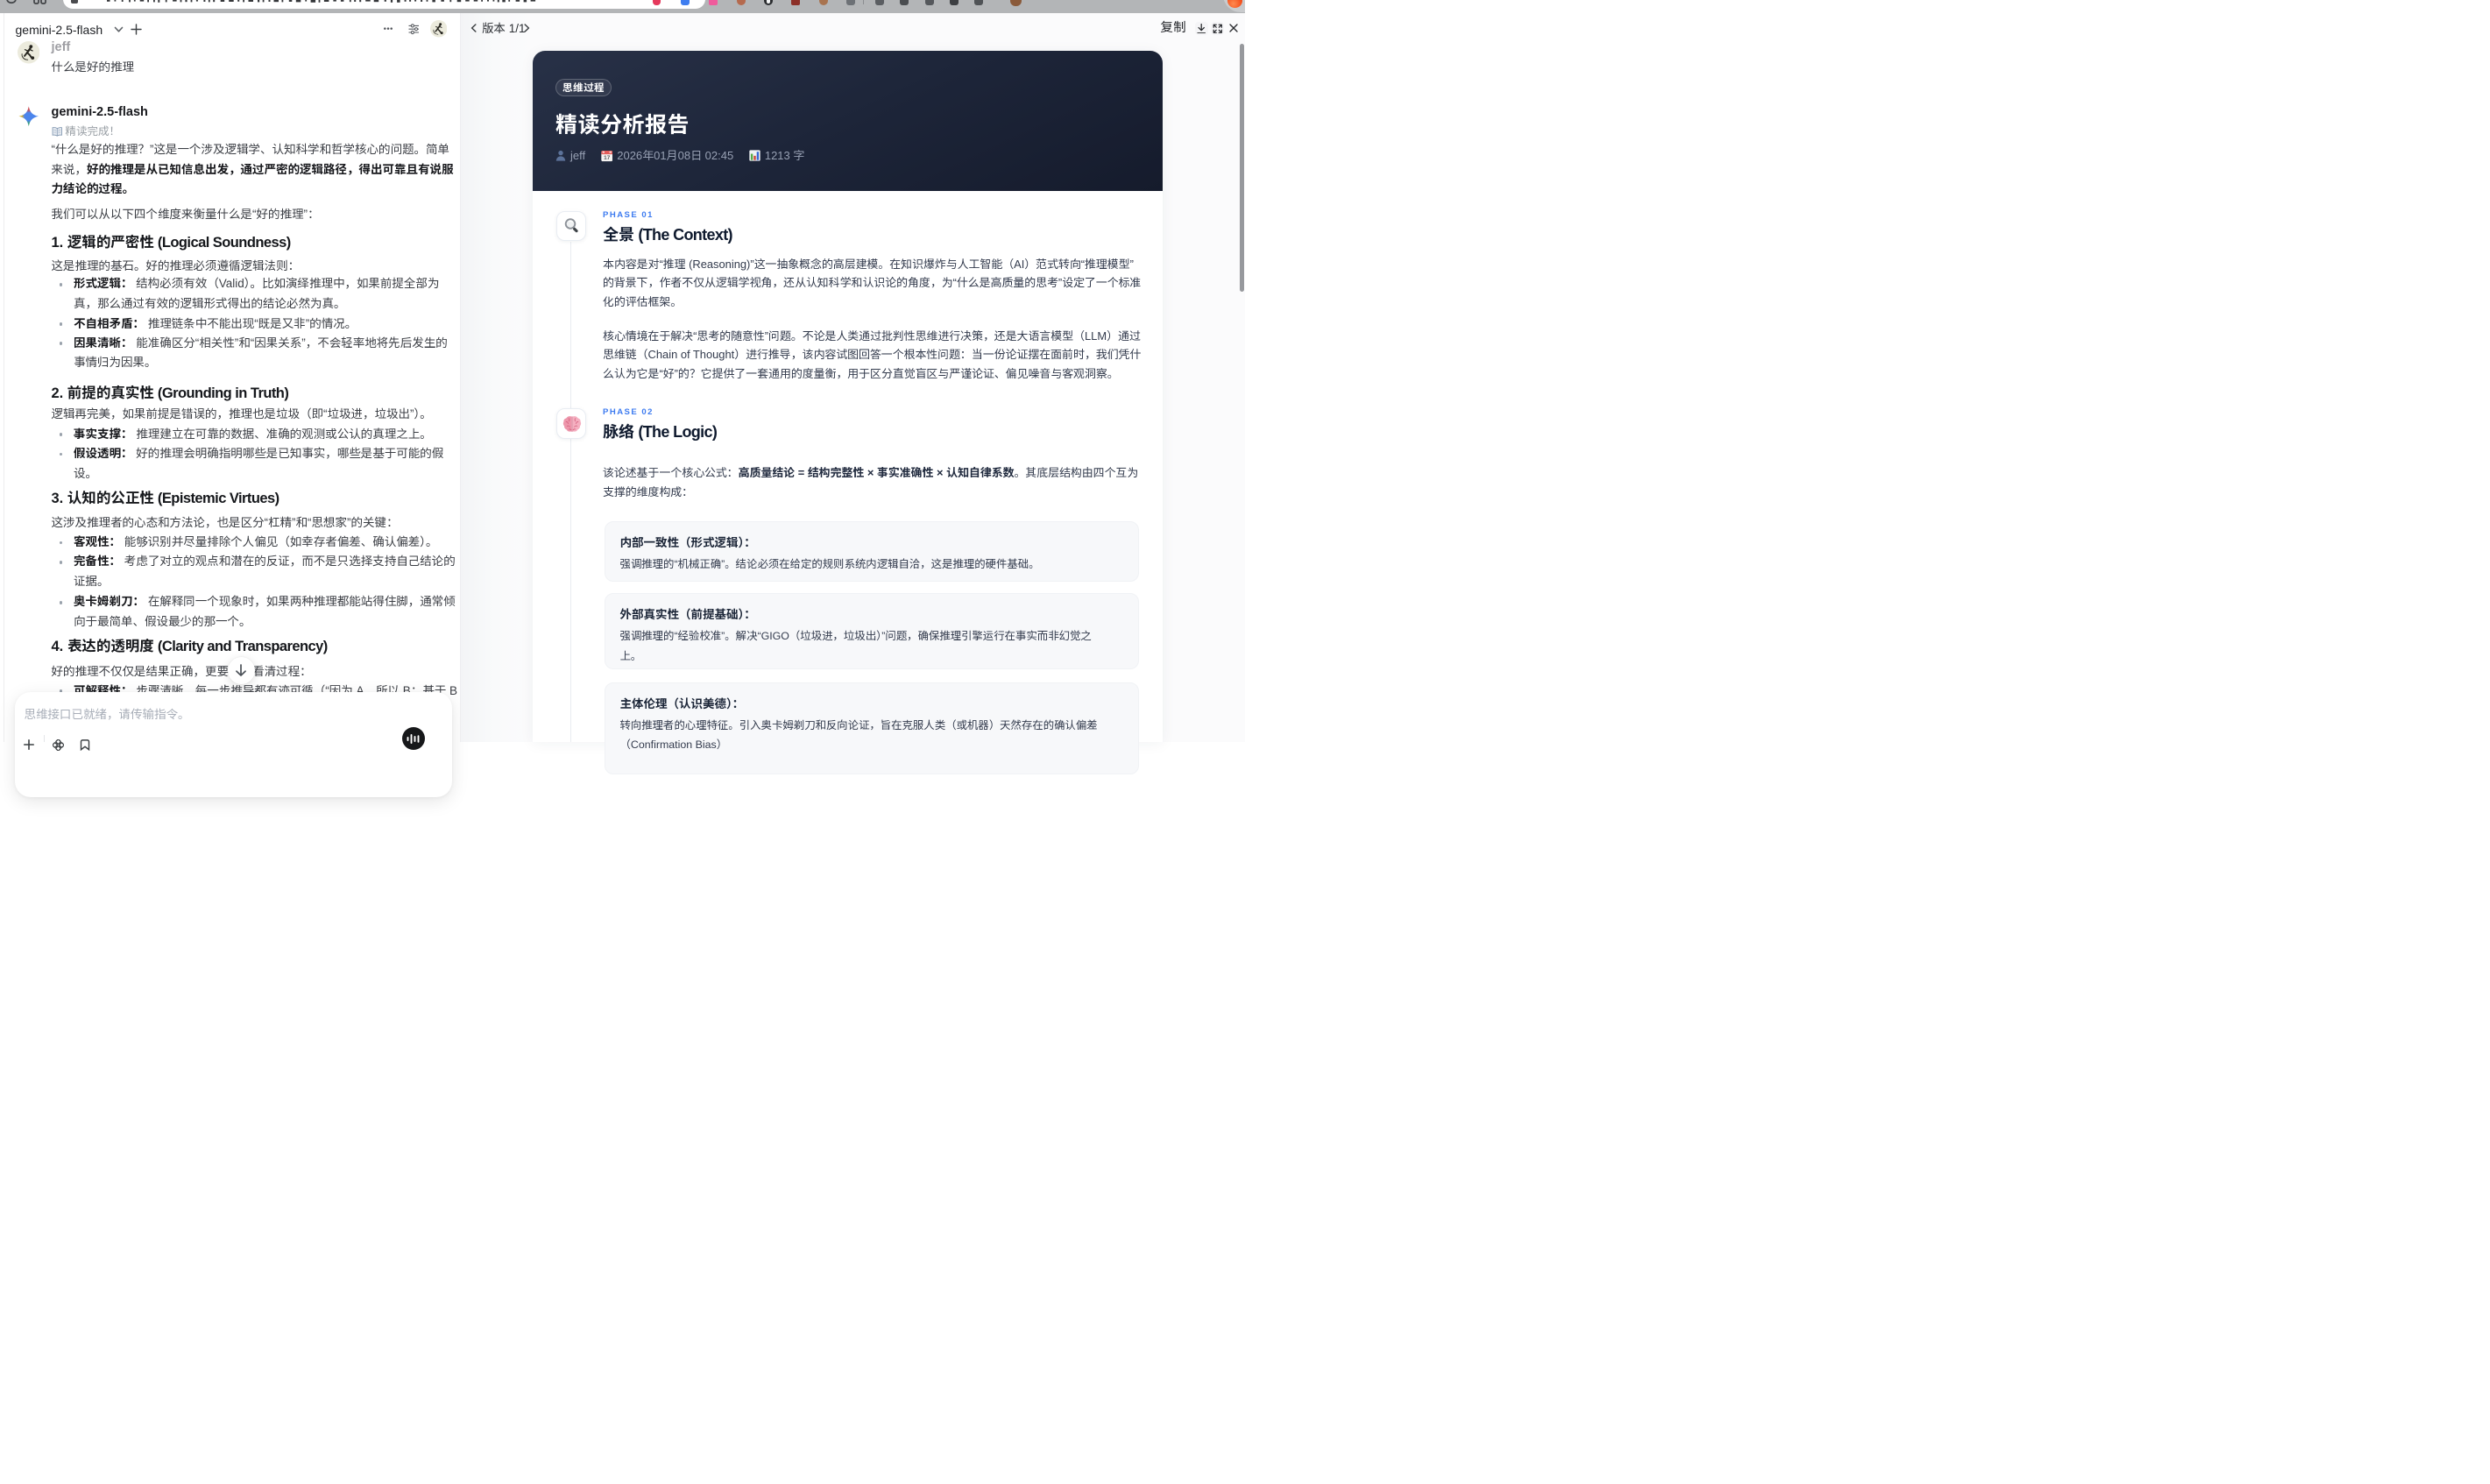 The image size is (2490, 1484). Describe the element at coordinates (607, 158) in the screenshot. I see `svg-text: 17` at that location.